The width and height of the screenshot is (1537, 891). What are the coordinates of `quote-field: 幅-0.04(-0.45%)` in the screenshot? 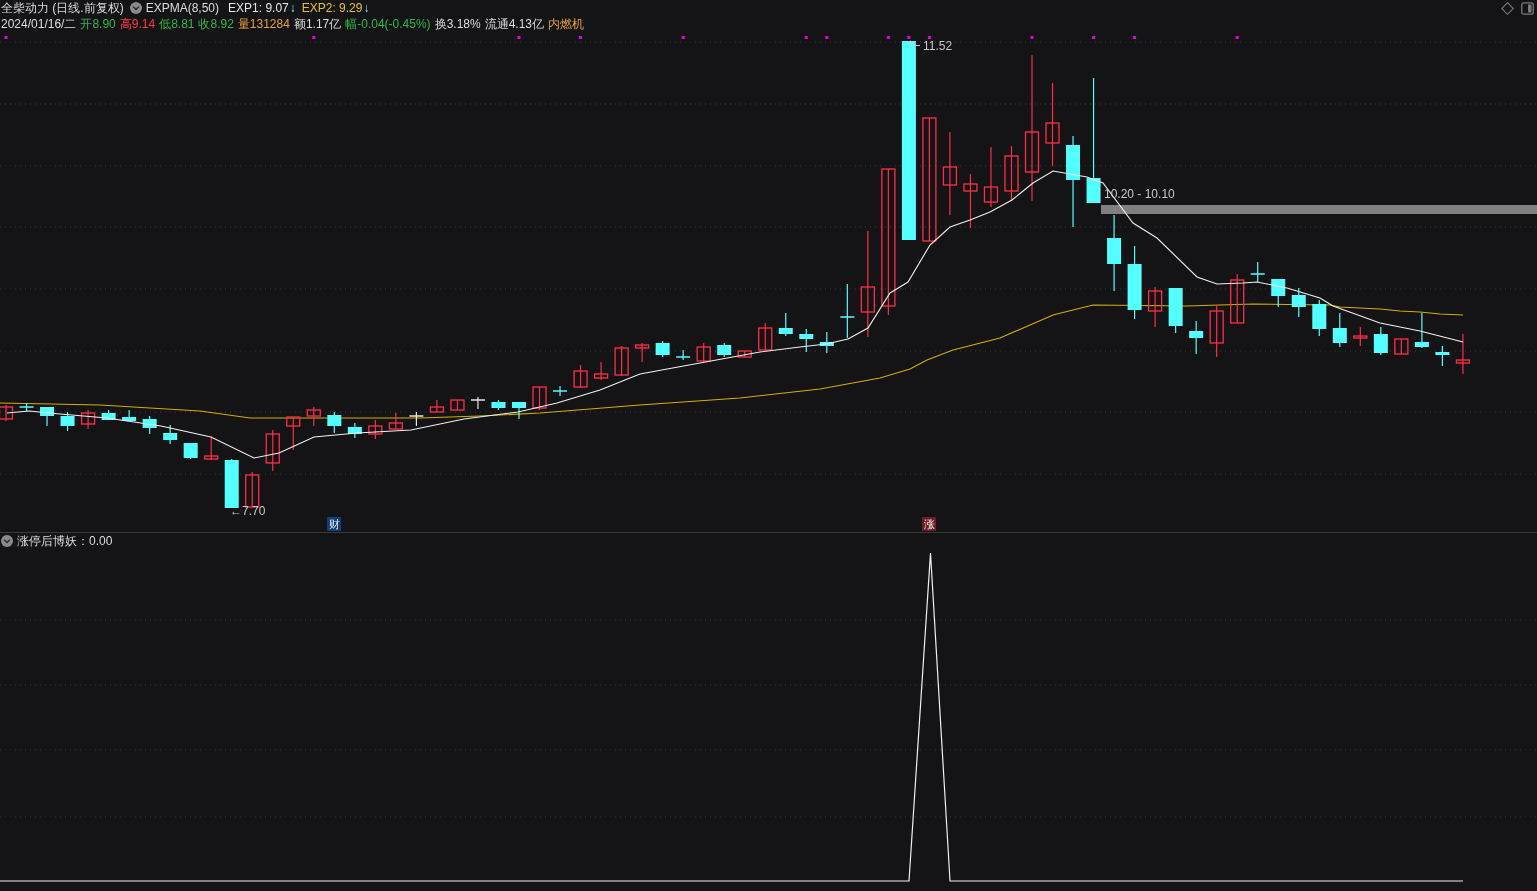 It's located at (388, 24).